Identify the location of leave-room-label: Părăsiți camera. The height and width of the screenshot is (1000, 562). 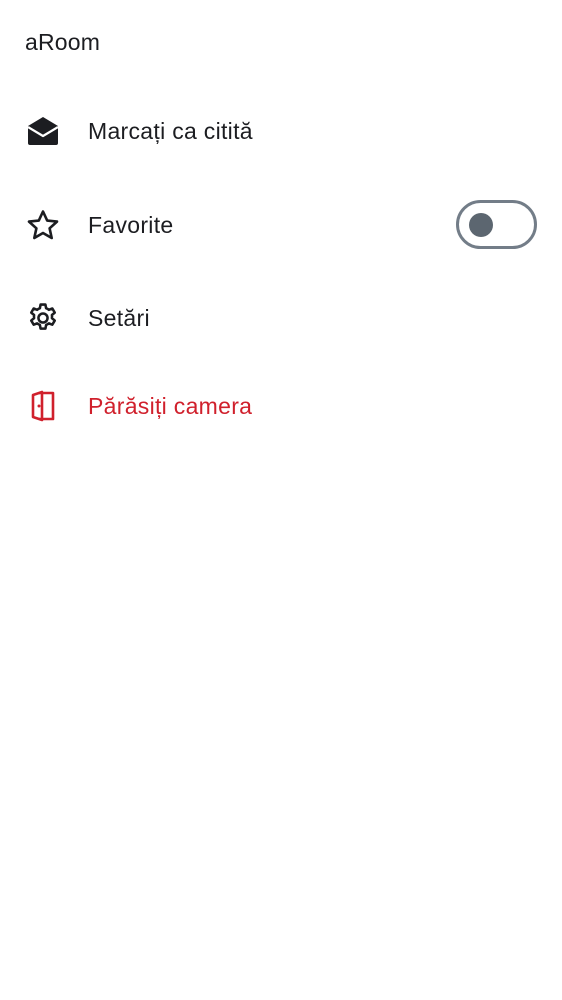
(170, 405).